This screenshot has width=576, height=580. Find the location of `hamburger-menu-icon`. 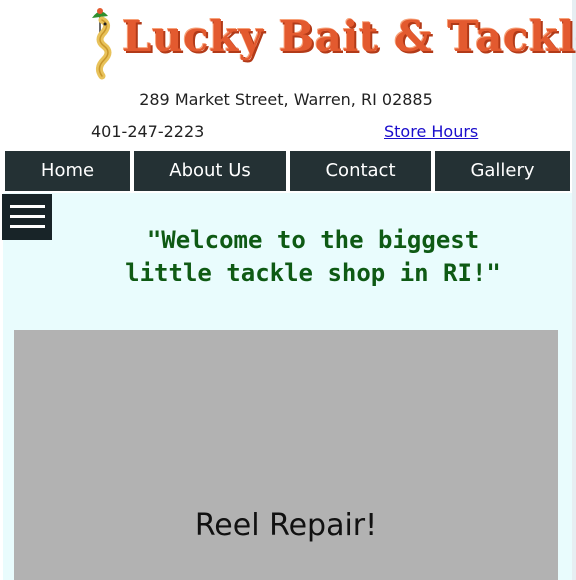

hamburger-menu-icon is located at coordinates (27, 217).